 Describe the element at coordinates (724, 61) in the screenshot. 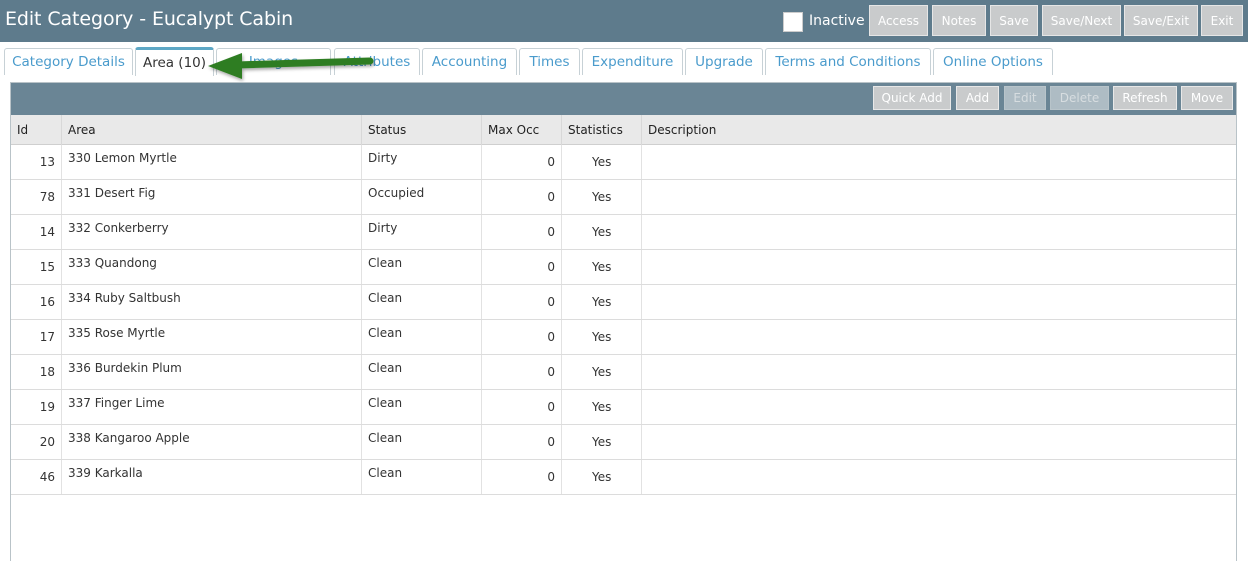

I see `tab-upgrade: Upgrade` at that location.